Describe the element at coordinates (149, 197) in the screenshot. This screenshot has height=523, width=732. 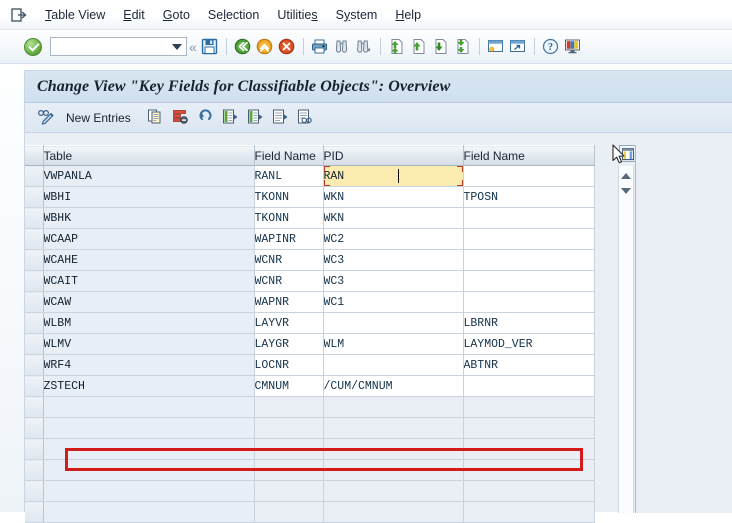
I see `cell-table: WBHI` at that location.